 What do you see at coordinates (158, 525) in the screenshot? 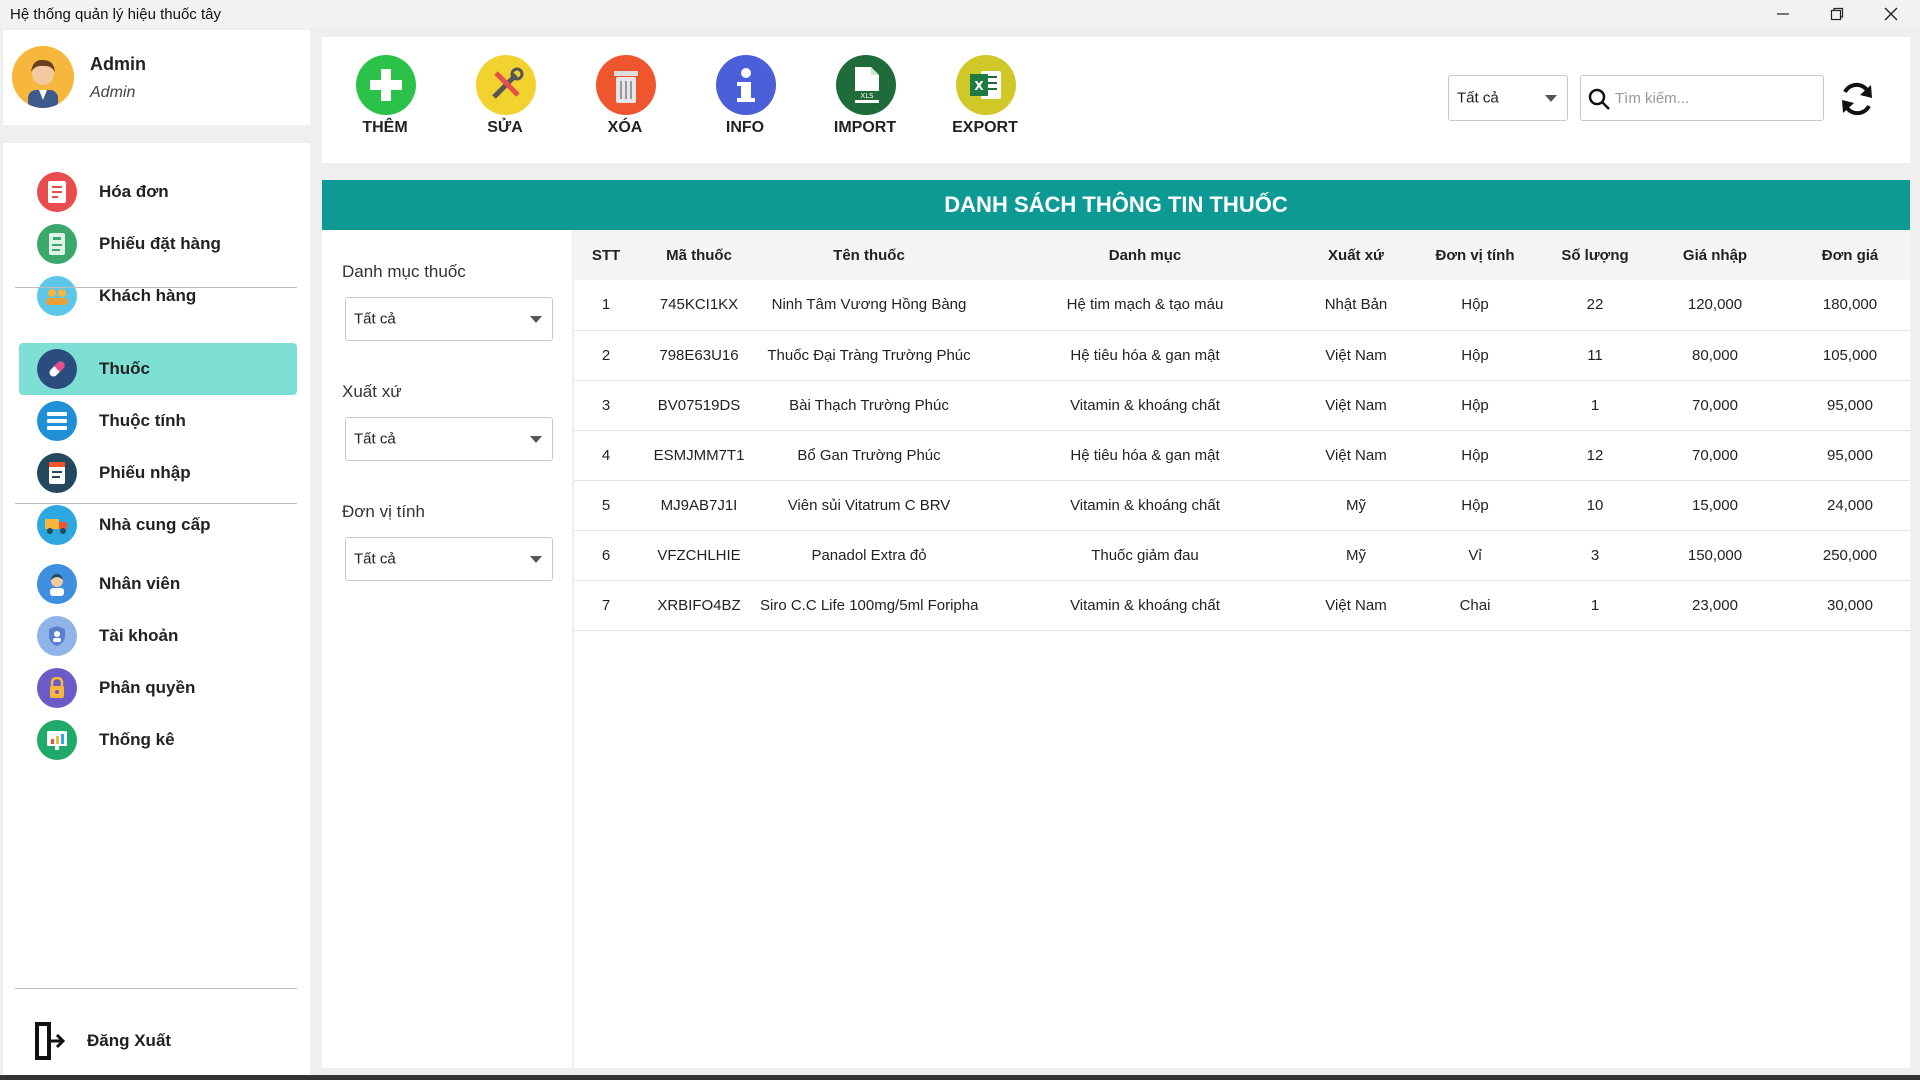
I see `sidebar-item-nha-cung-cap: Nhà cung cấp` at bounding box center [158, 525].